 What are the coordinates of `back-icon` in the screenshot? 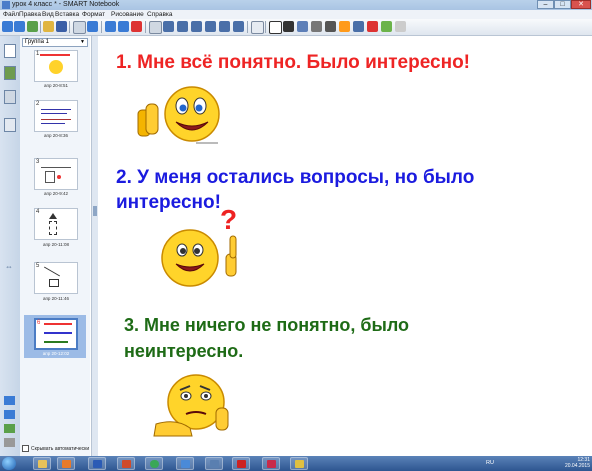 It's located at (7, 26).